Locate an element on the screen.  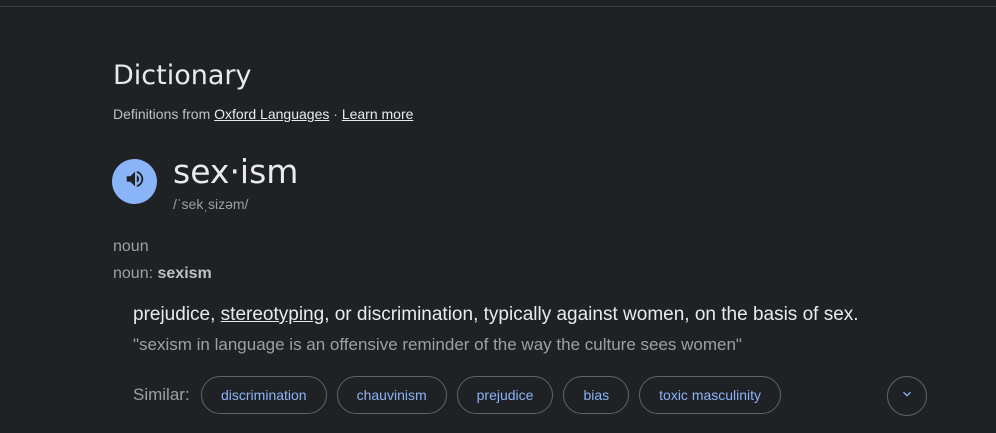
top-divider is located at coordinates (498, 6).